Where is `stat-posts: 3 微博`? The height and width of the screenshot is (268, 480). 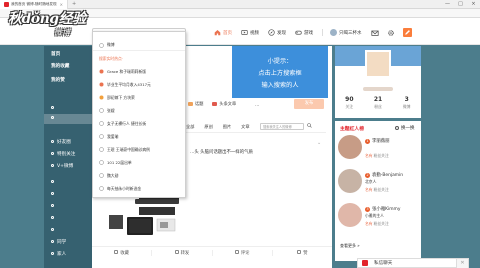 stat-posts: 3 微博 is located at coordinates (406, 103).